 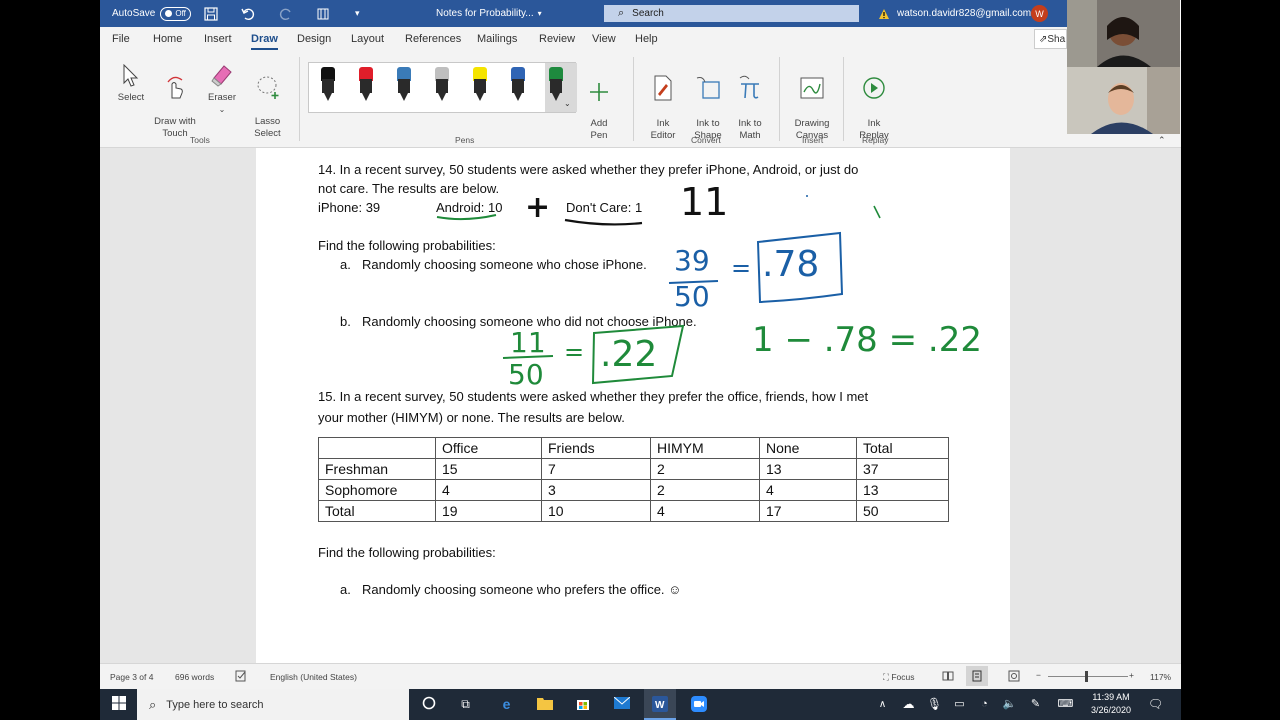 I want to click on ink-frac-39-denominator: 50, so click(x=692, y=296).